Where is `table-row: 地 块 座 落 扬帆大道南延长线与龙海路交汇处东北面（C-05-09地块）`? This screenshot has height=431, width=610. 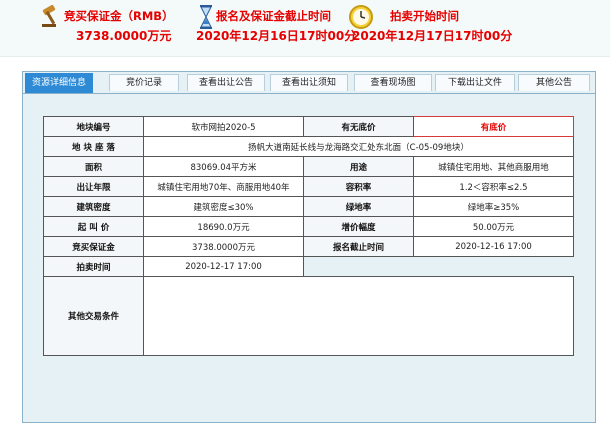 table-row: 地 块 座 落 扬帆大道南延长线与龙海路交汇处东北面（C-05-09地块） is located at coordinates (308, 146).